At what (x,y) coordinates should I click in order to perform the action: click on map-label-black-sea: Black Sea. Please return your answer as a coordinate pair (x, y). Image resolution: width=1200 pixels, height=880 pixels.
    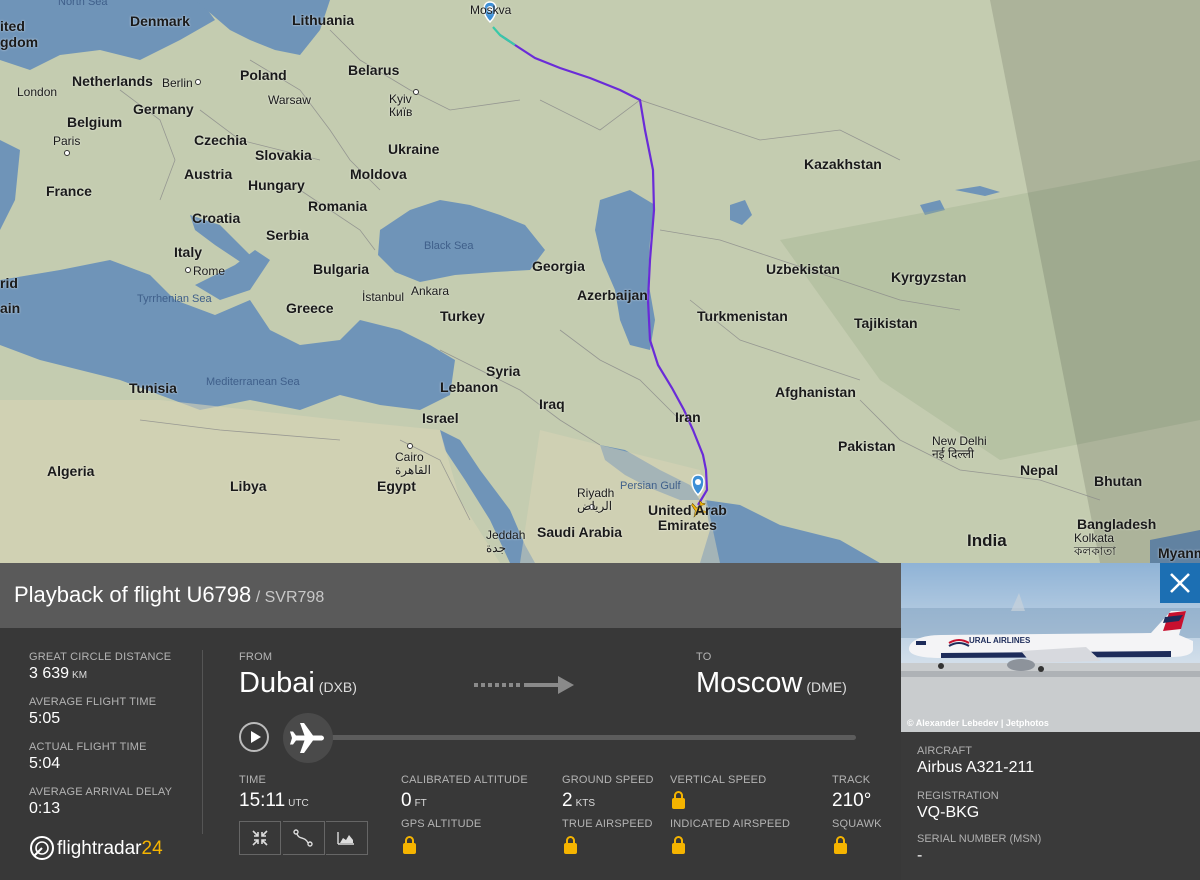
    Looking at the image, I should click on (449, 246).